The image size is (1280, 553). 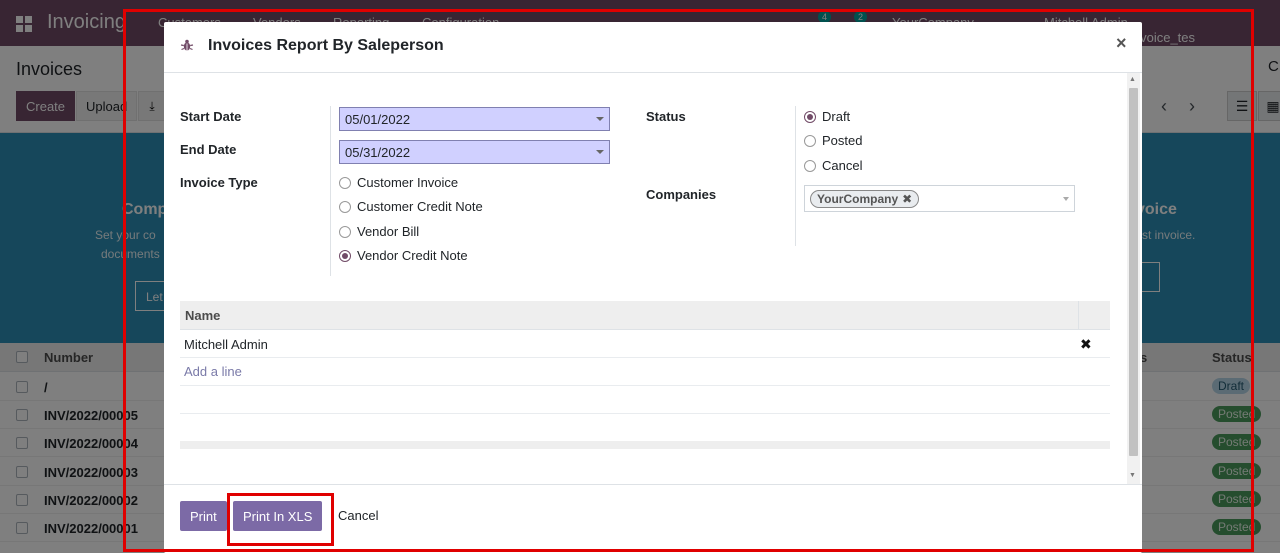 I want to click on dialog-title: Invoices Report By Saleperson, so click(x=326, y=45).